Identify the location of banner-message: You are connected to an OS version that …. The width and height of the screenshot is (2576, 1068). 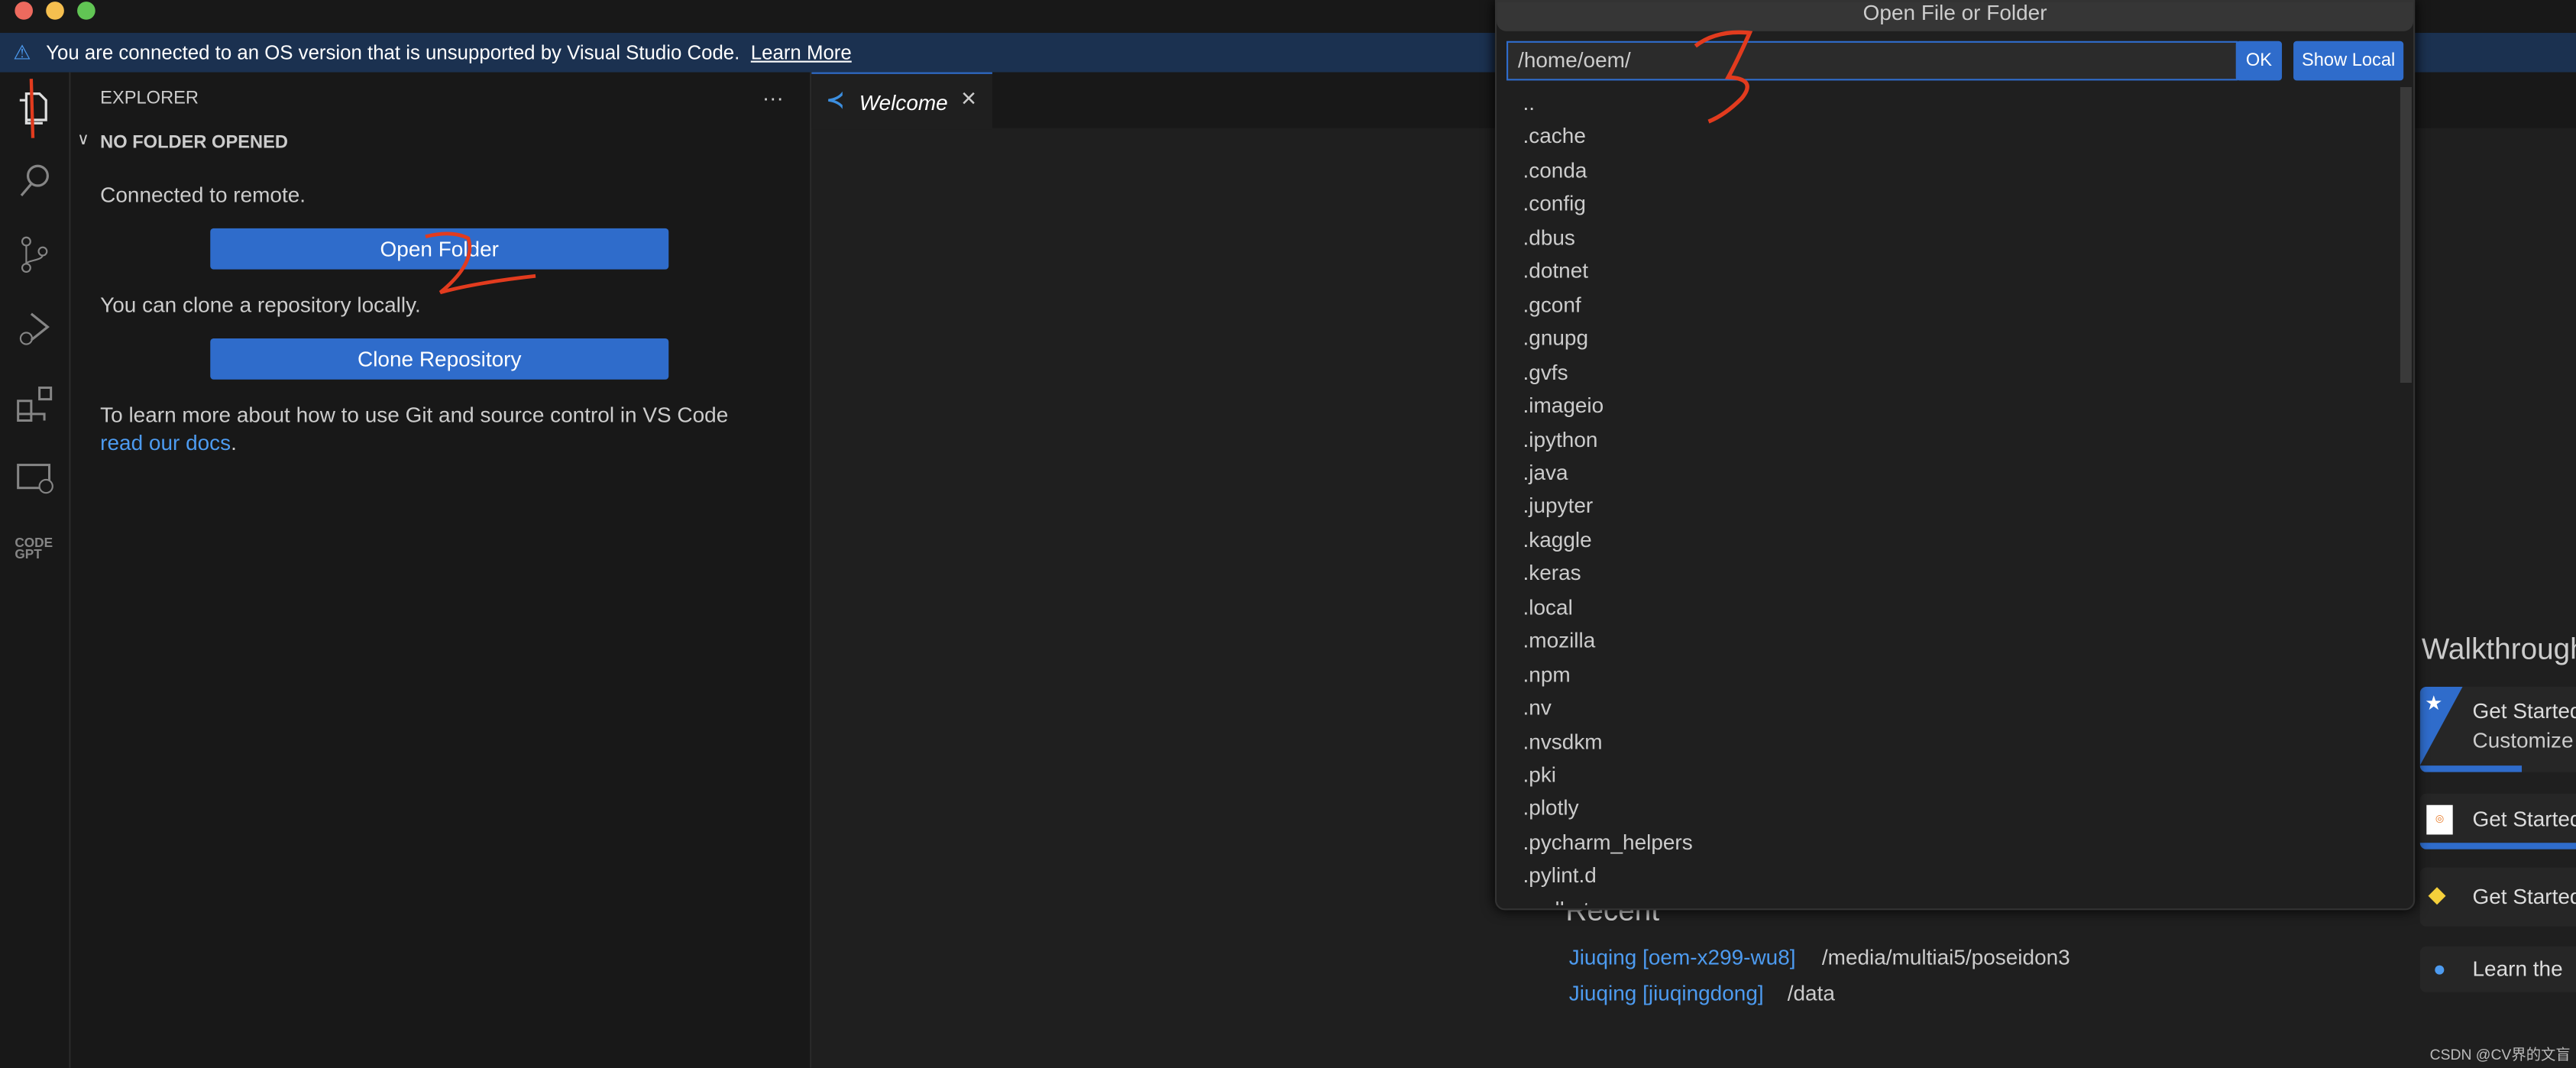
(393, 52).